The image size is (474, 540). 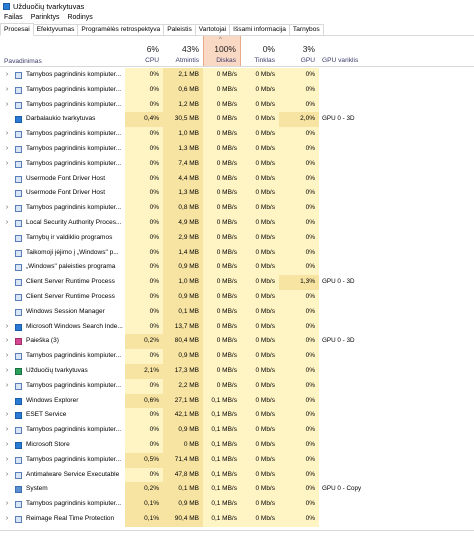 I want to click on memory-label: Atmintis, so click(x=187, y=60).